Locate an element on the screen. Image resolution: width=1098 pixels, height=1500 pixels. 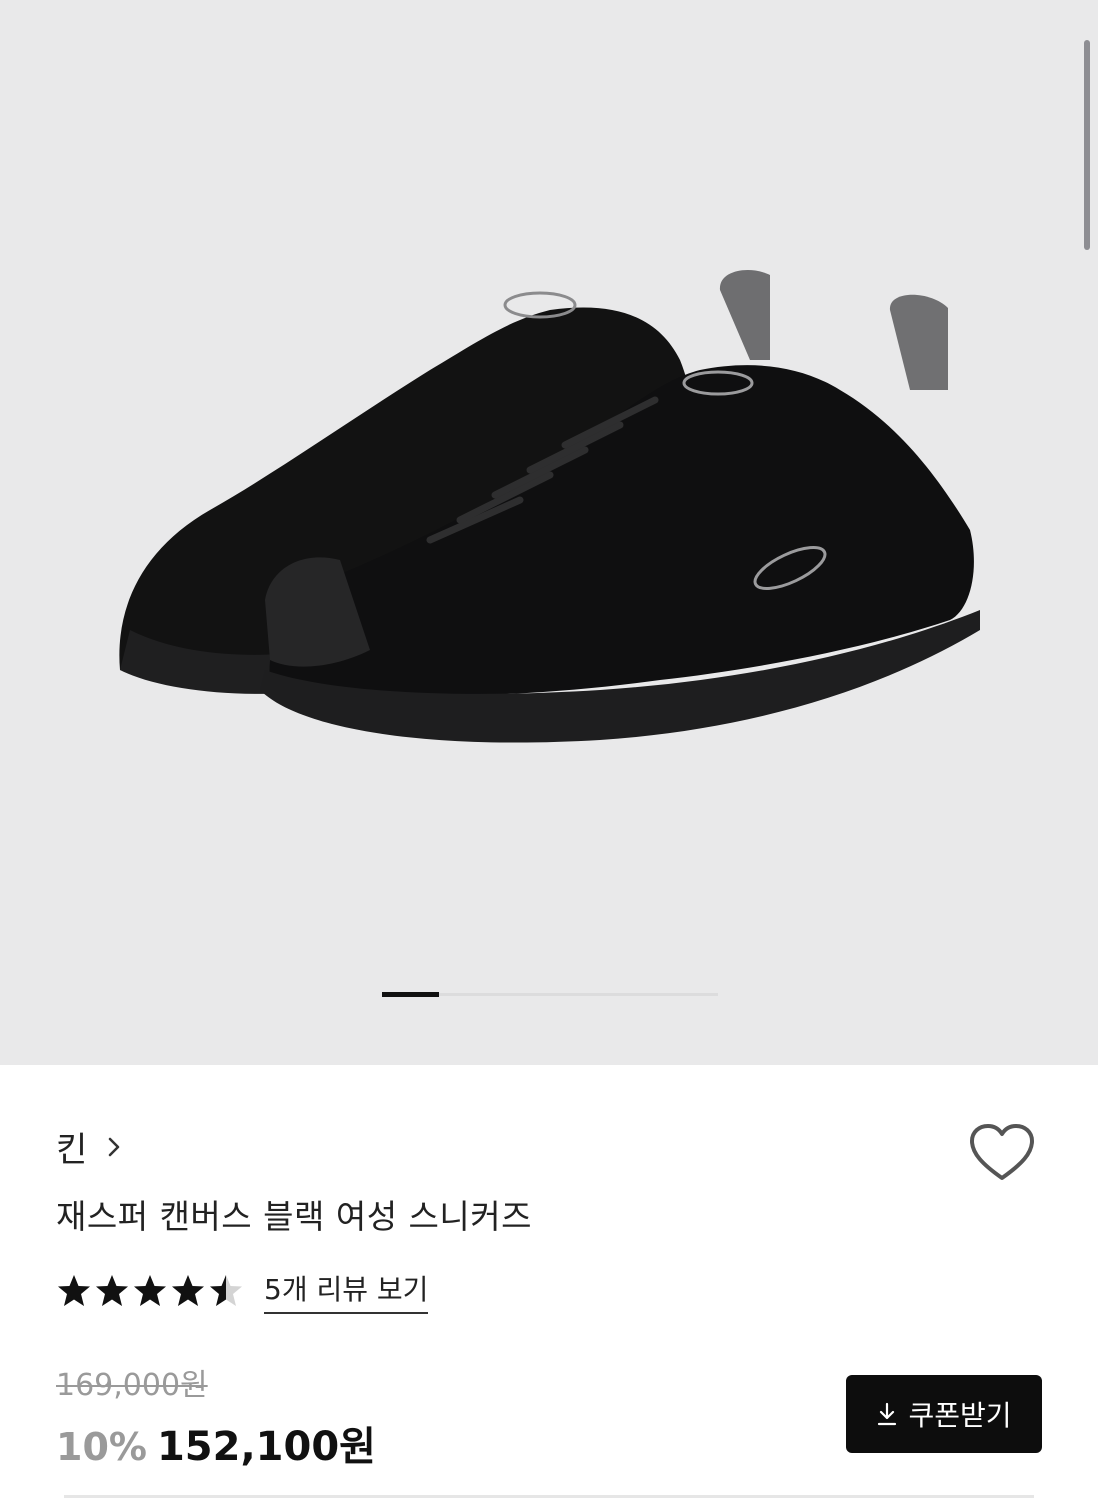
review-link: 5개 리뷰 보기 is located at coordinates (346, 1291).